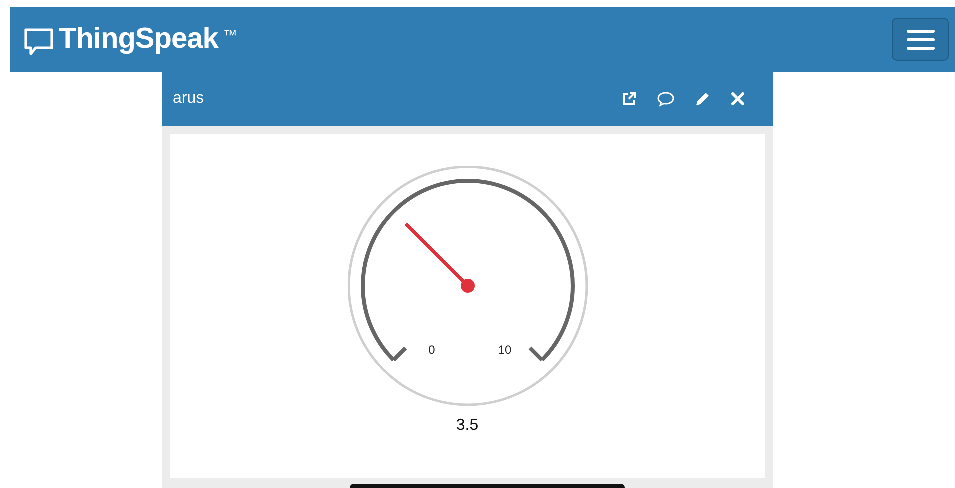 This screenshot has width=955, height=488. What do you see at coordinates (439, 258) in the screenshot?
I see `gauge-needle` at bounding box center [439, 258].